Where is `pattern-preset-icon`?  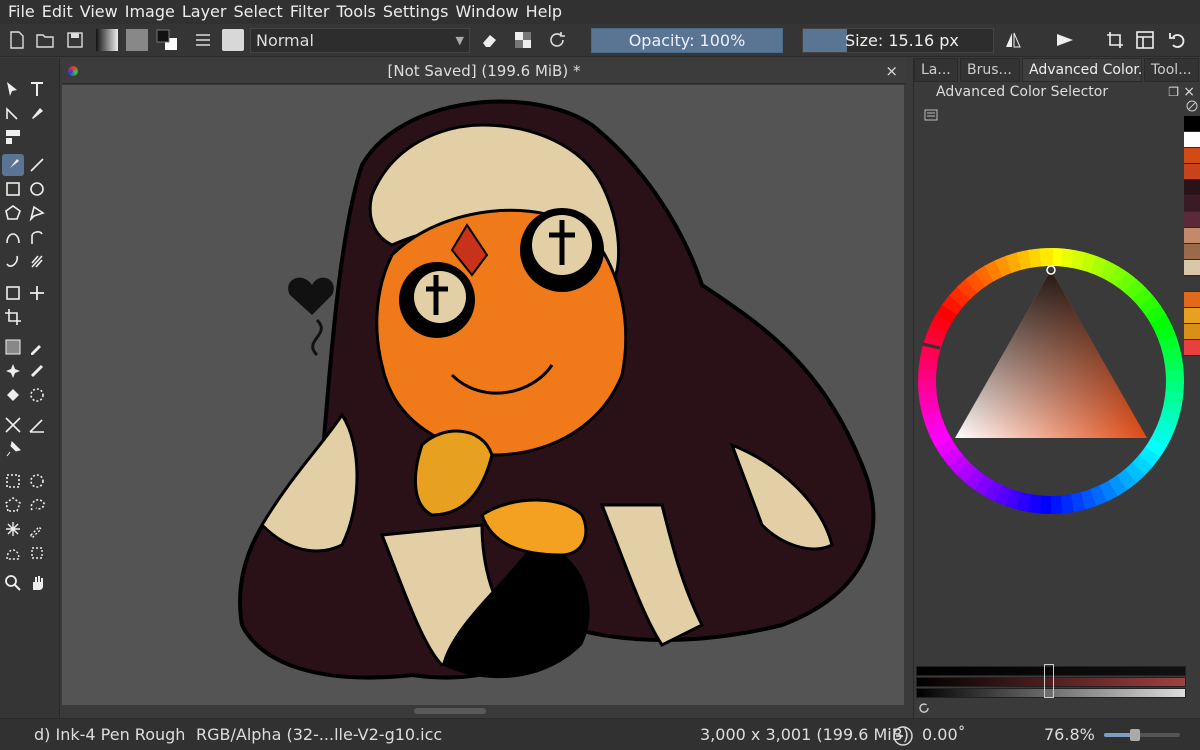
pattern-preset-icon is located at coordinates (137, 40).